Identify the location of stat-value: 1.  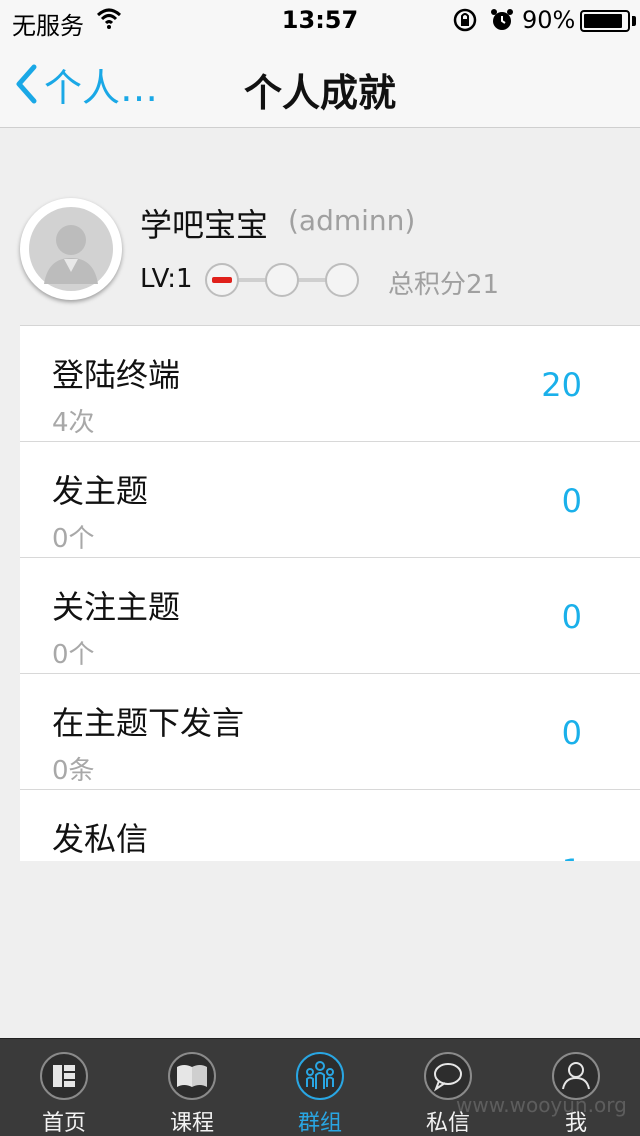
(572, 856).